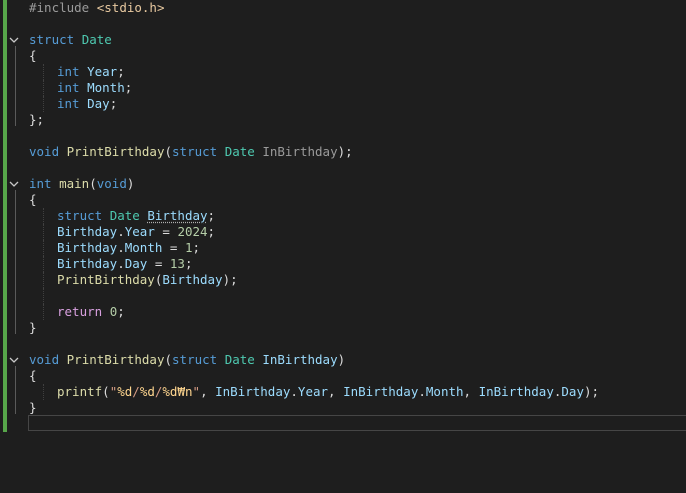 The width and height of the screenshot is (686, 493). What do you see at coordinates (59, 7) in the screenshot?
I see `preprocessor-directive: #include` at bounding box center [59, 7].